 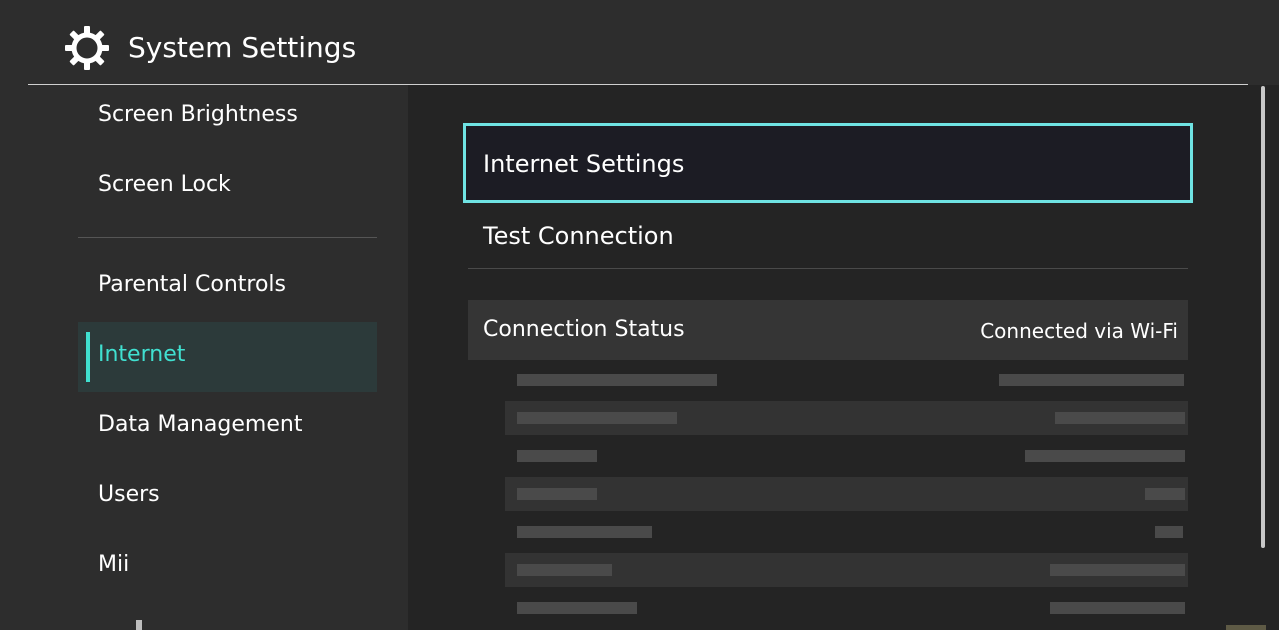 What do you see at coordinates (200, 424) in the screenshot?
I see `sidebar-item-label: Data Management` at bounding box center [200, 424].